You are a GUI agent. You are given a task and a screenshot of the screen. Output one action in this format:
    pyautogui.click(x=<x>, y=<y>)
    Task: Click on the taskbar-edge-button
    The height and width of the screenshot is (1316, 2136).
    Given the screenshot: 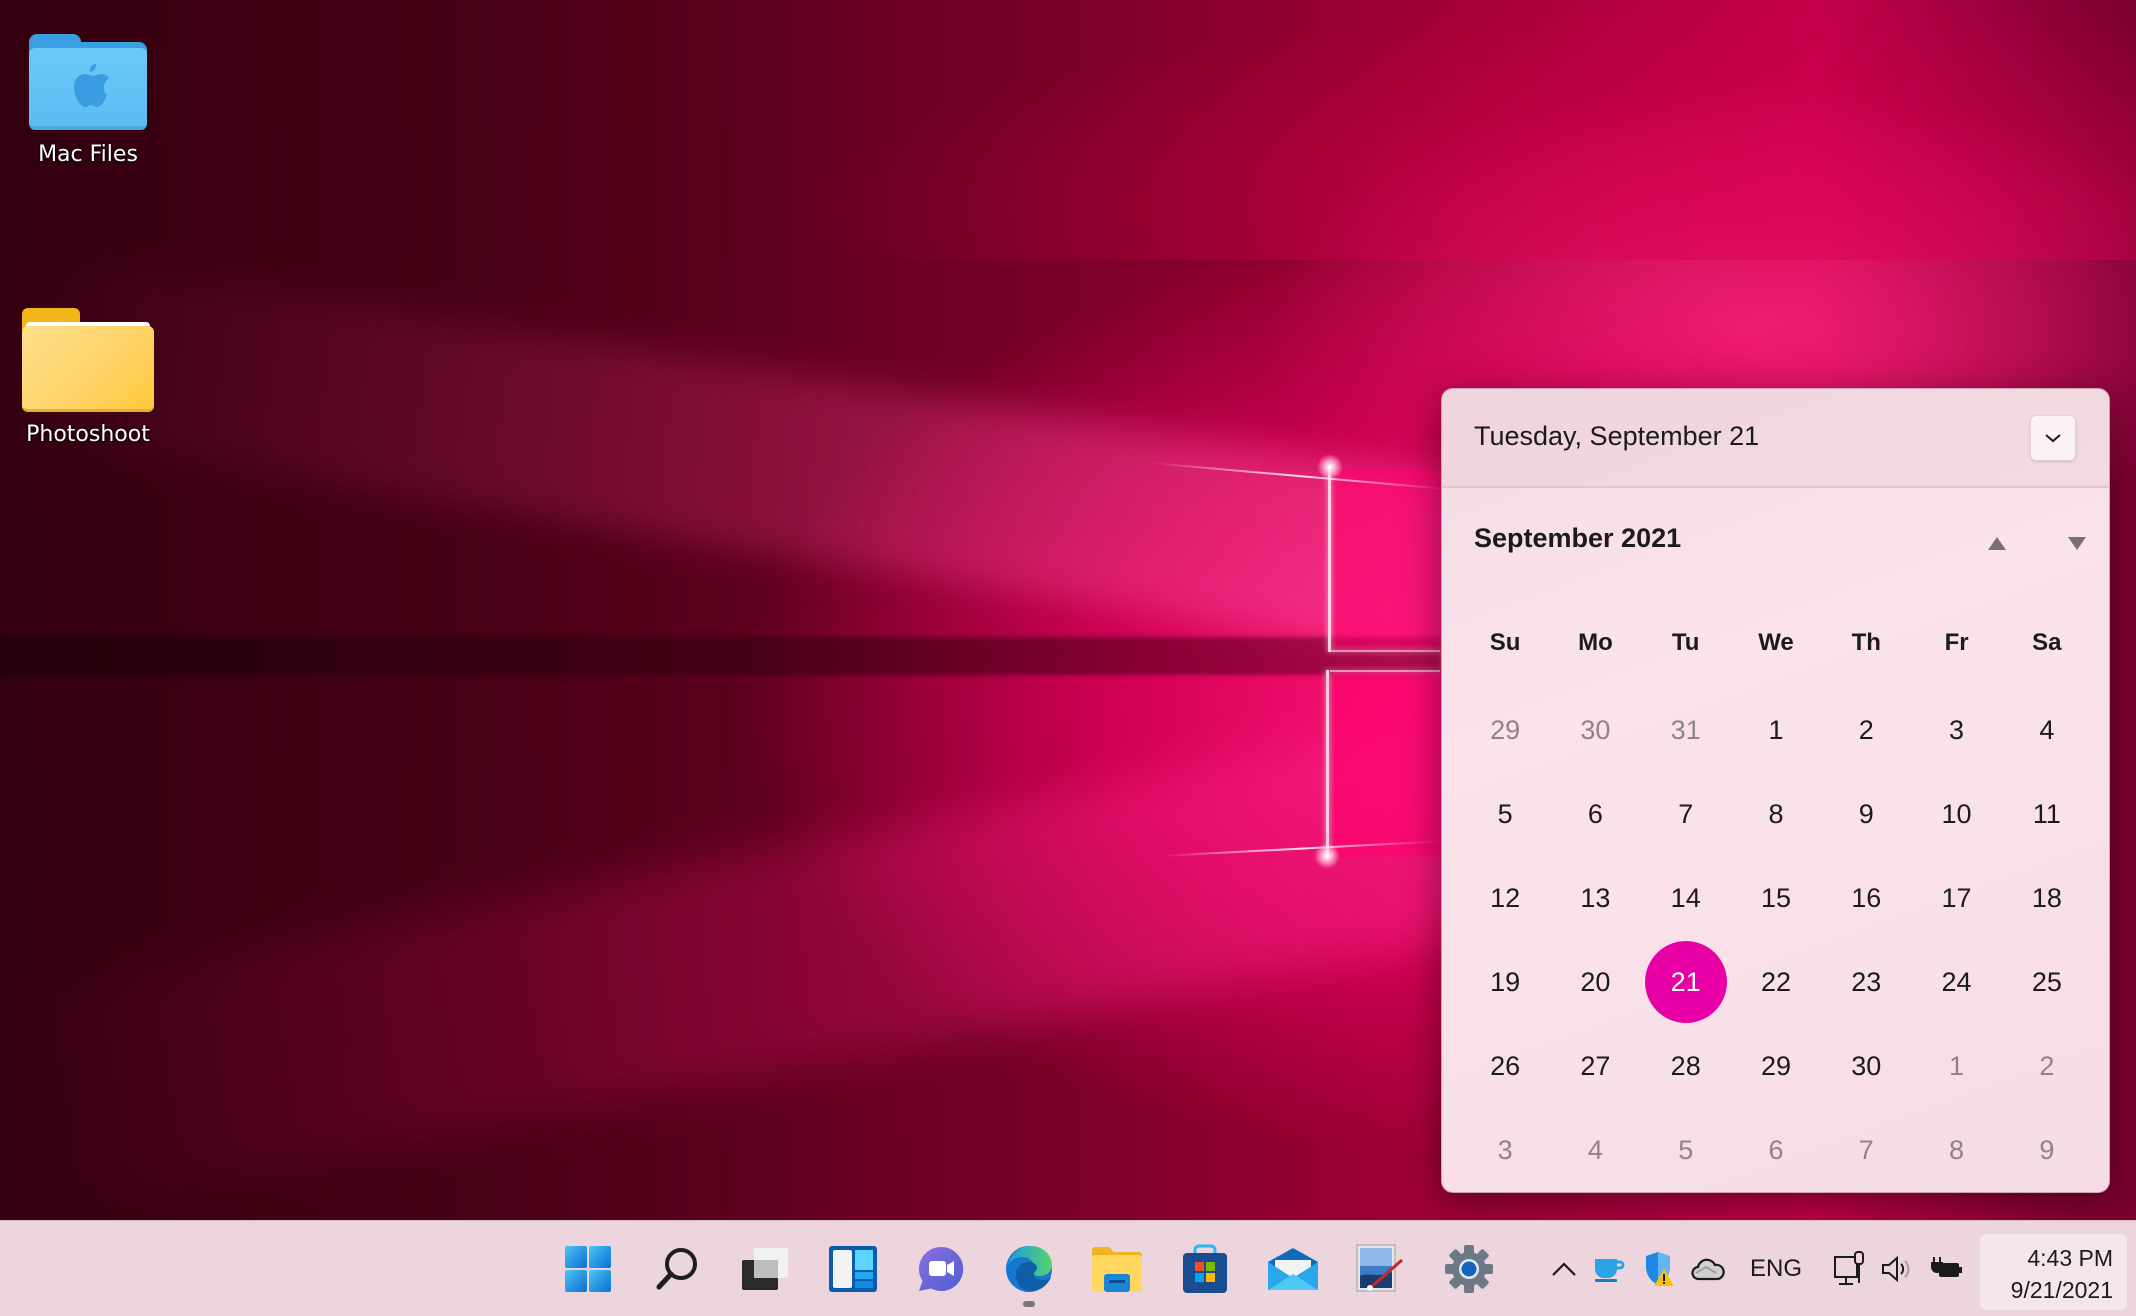 What is the action you would take?
    pyautogui.click(x=1029, y=1268)
    